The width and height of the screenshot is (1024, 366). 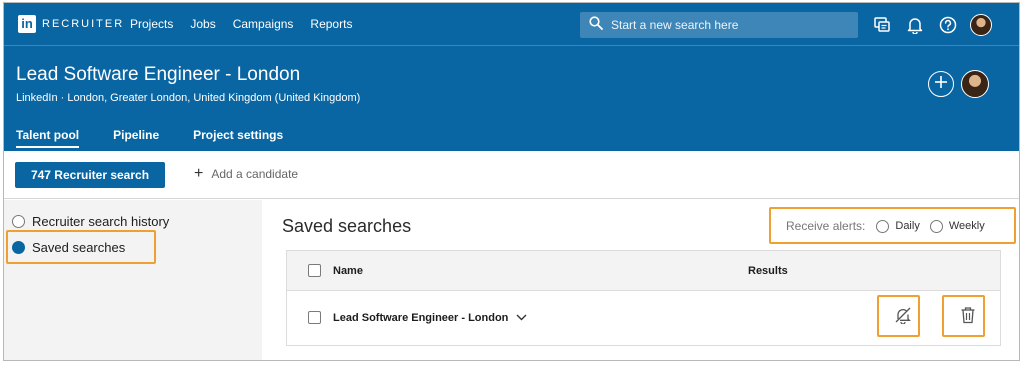 I want to click on highlight-mute-alerts, so click(x=898, y=316).